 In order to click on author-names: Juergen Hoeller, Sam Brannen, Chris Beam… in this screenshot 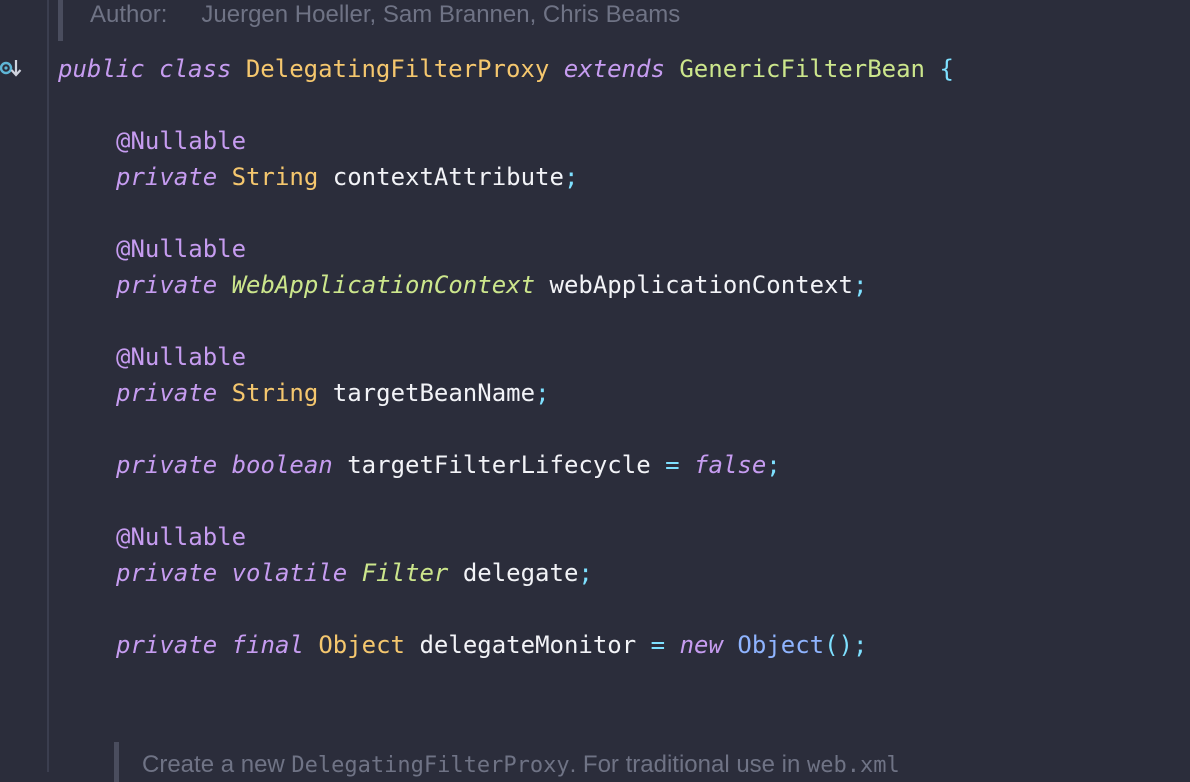, I will do `click(441, 14)`.